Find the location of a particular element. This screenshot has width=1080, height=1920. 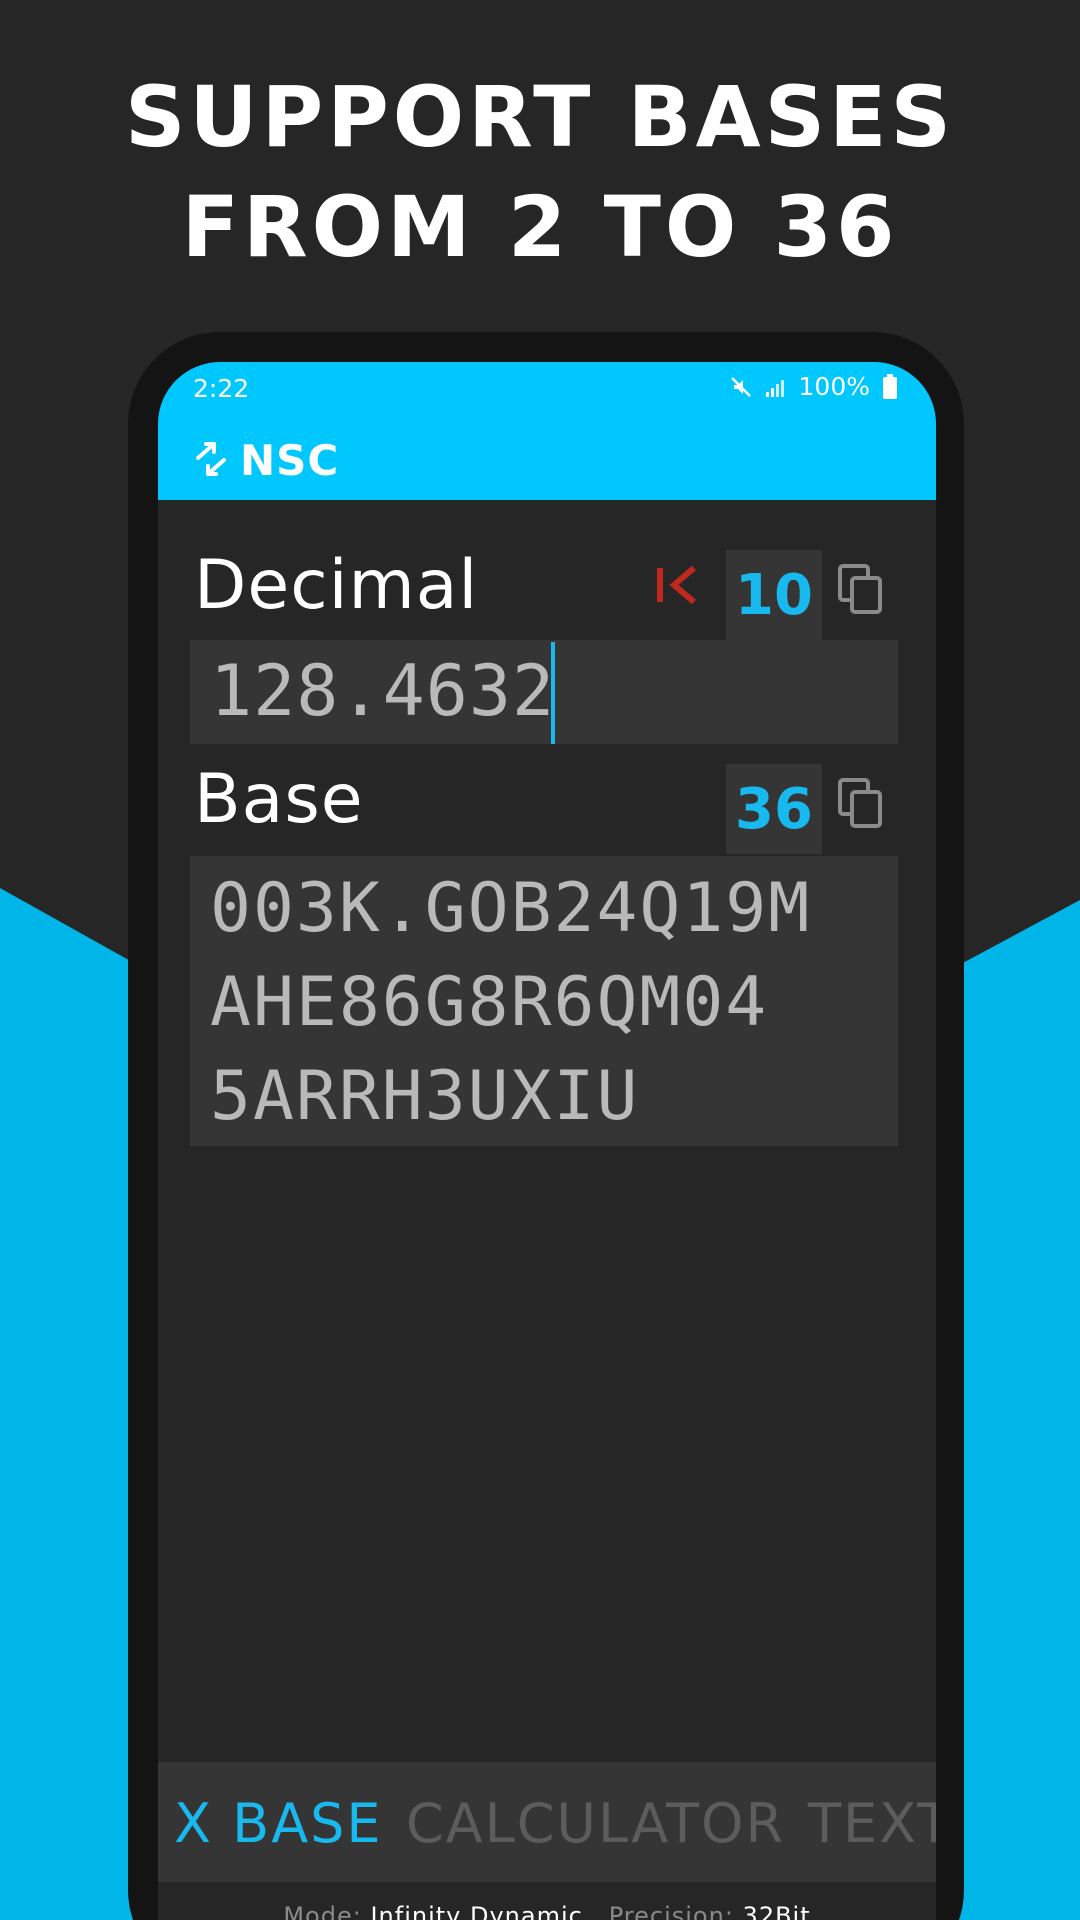

app-title: NSC is located at coordinates (290, 460).